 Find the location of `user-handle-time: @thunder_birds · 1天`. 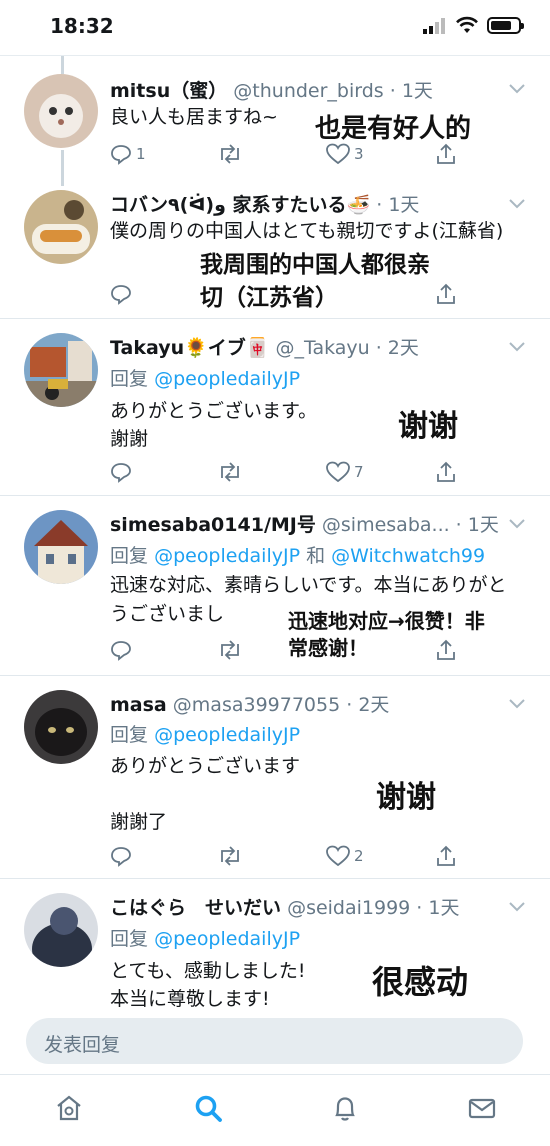

user-handle-time: @thunder_birds · 1天 is located at coordinates (333, 91).